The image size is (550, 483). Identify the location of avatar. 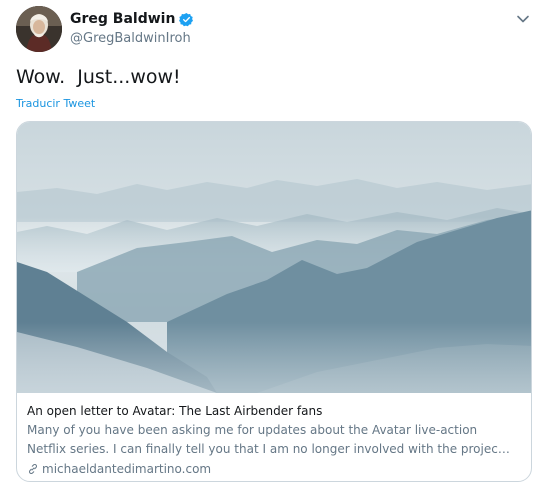
(39, 29).